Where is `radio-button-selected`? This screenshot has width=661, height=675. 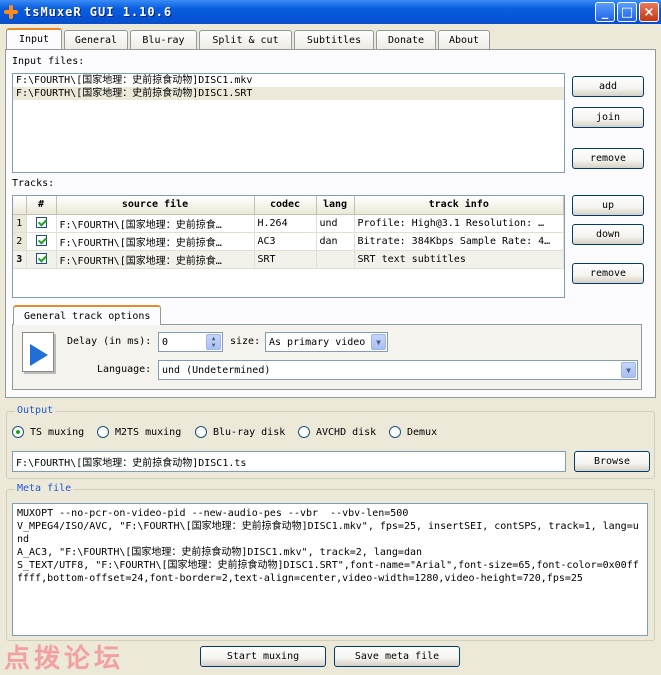 radio-button-selected is located at coordinates (18, 432).